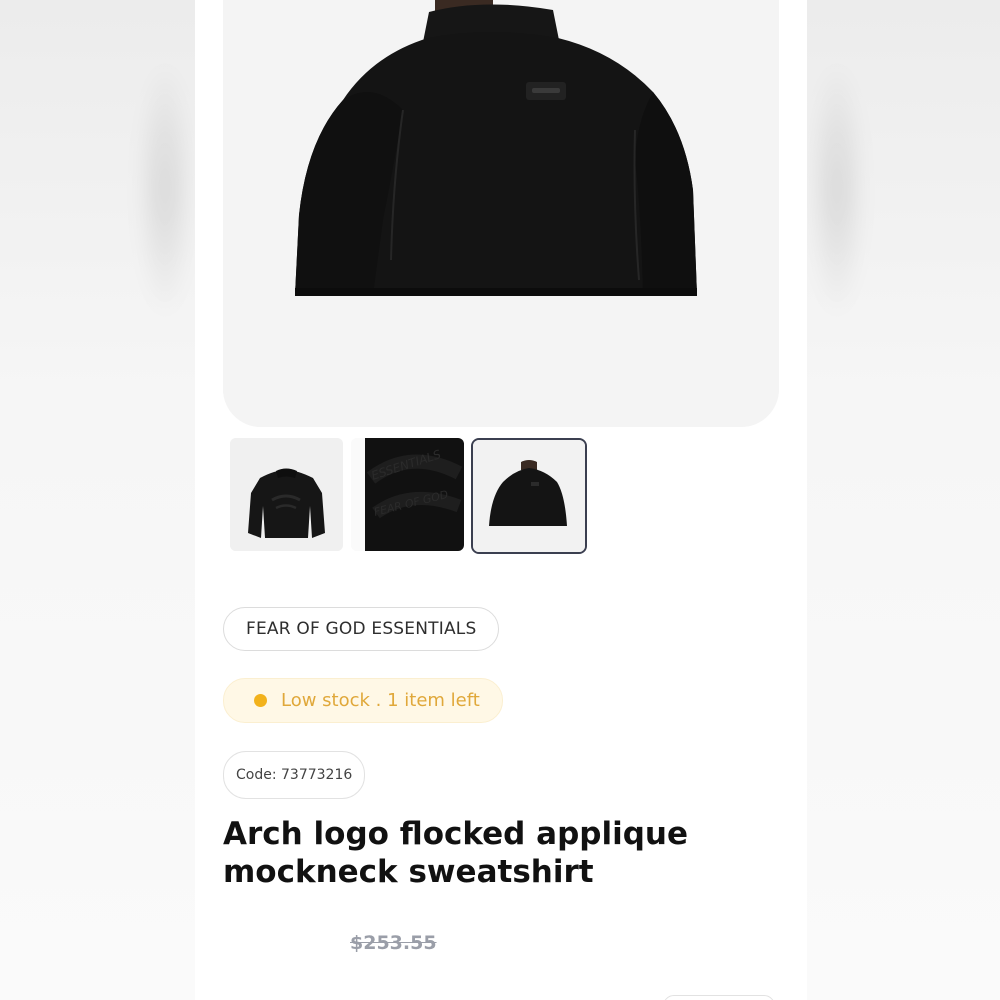 This screenshot has width=1000, height=1000. Describe the element at coordinates (719, 997) in the screenshot. I see `bottom-control-partial` at that location.